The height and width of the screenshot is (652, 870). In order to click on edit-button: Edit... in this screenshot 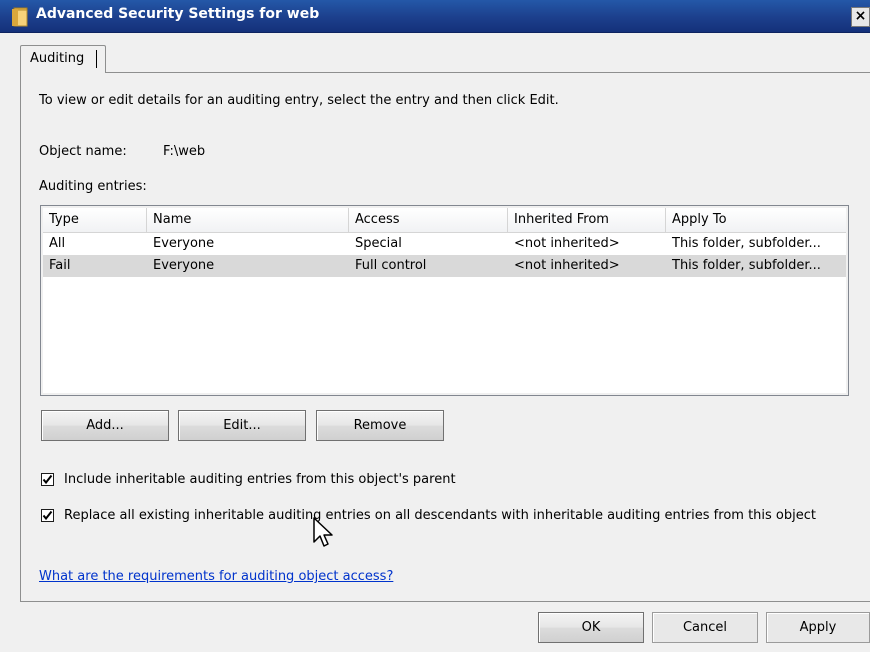, I will do `click(242, 425)`.